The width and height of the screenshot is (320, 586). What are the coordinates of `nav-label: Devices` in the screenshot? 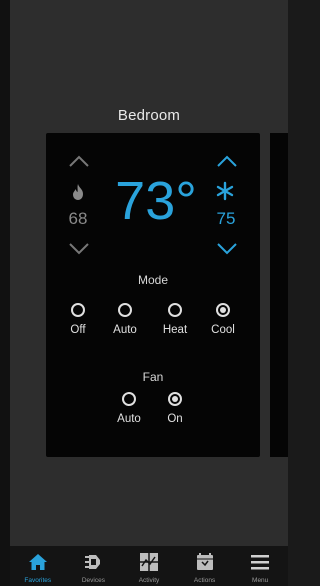 It's located at (93, 580).